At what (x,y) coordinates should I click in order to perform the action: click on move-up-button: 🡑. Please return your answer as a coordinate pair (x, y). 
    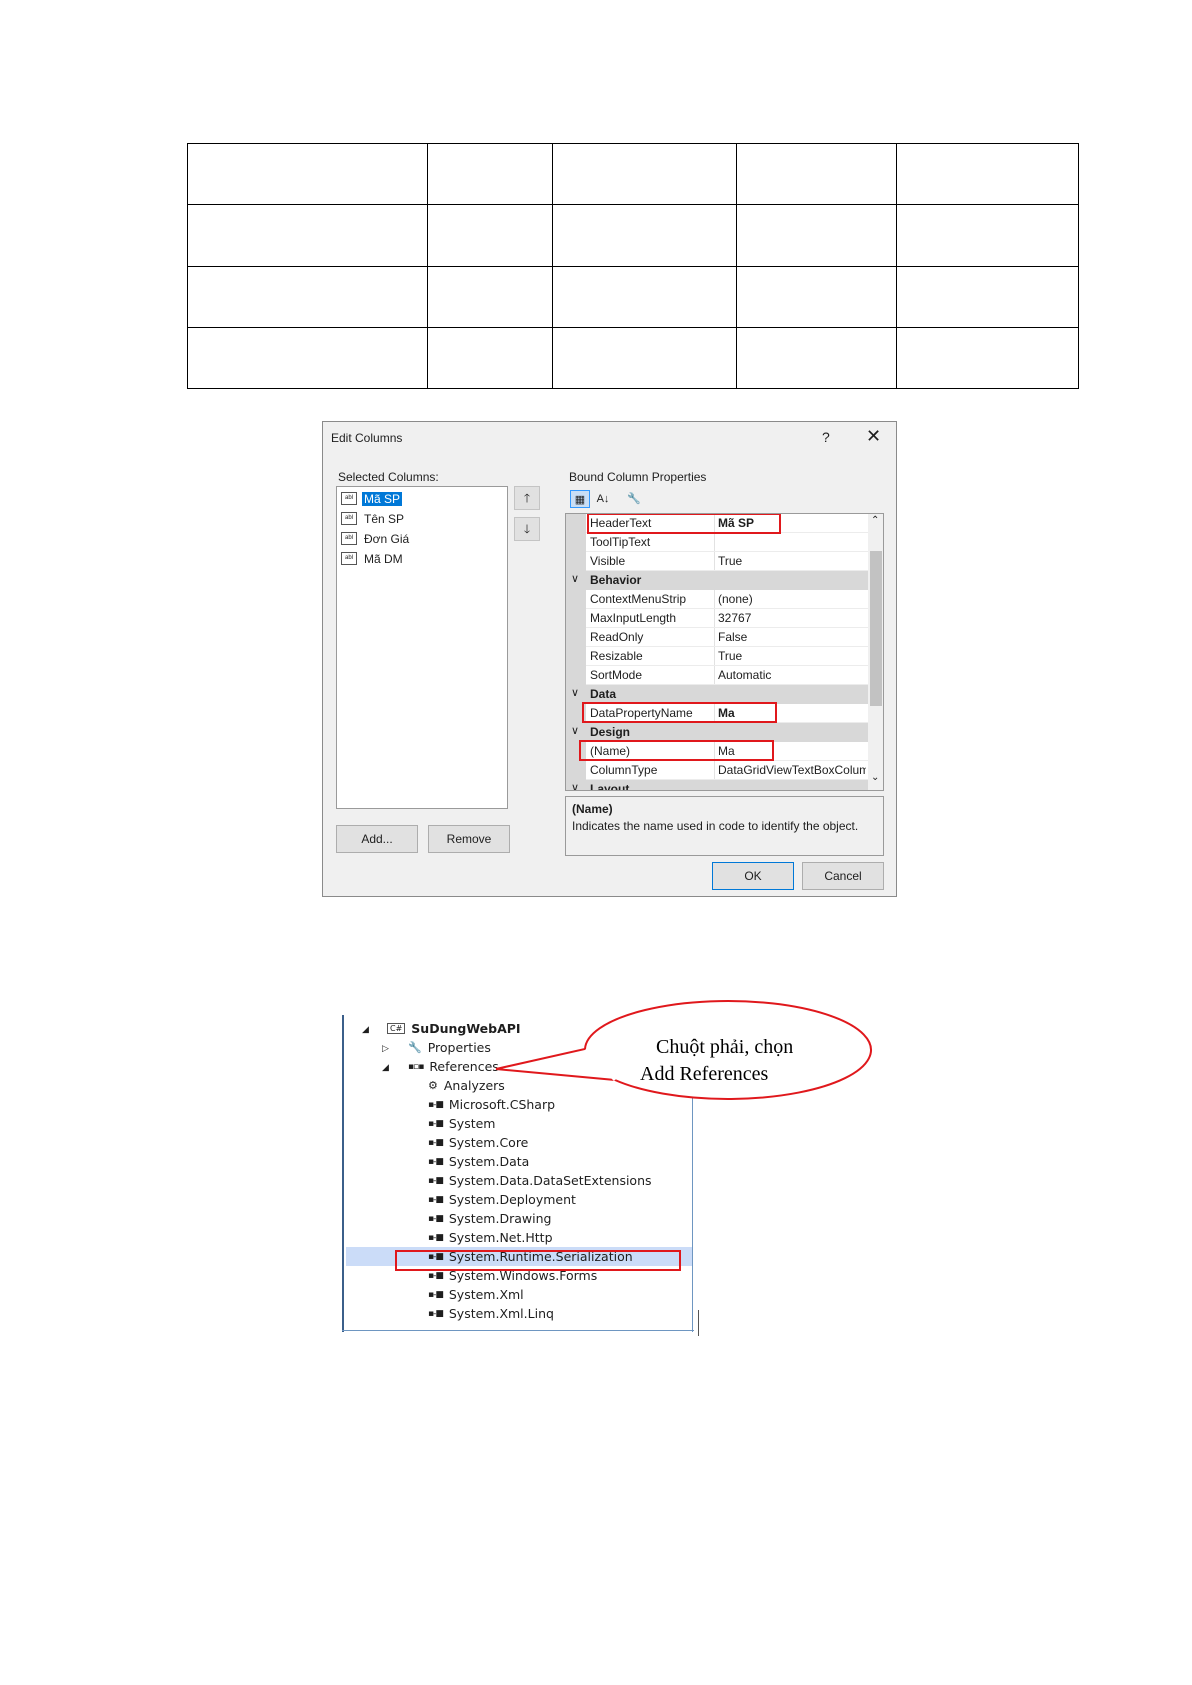
    Looking at the image, I should click on (527, 498).